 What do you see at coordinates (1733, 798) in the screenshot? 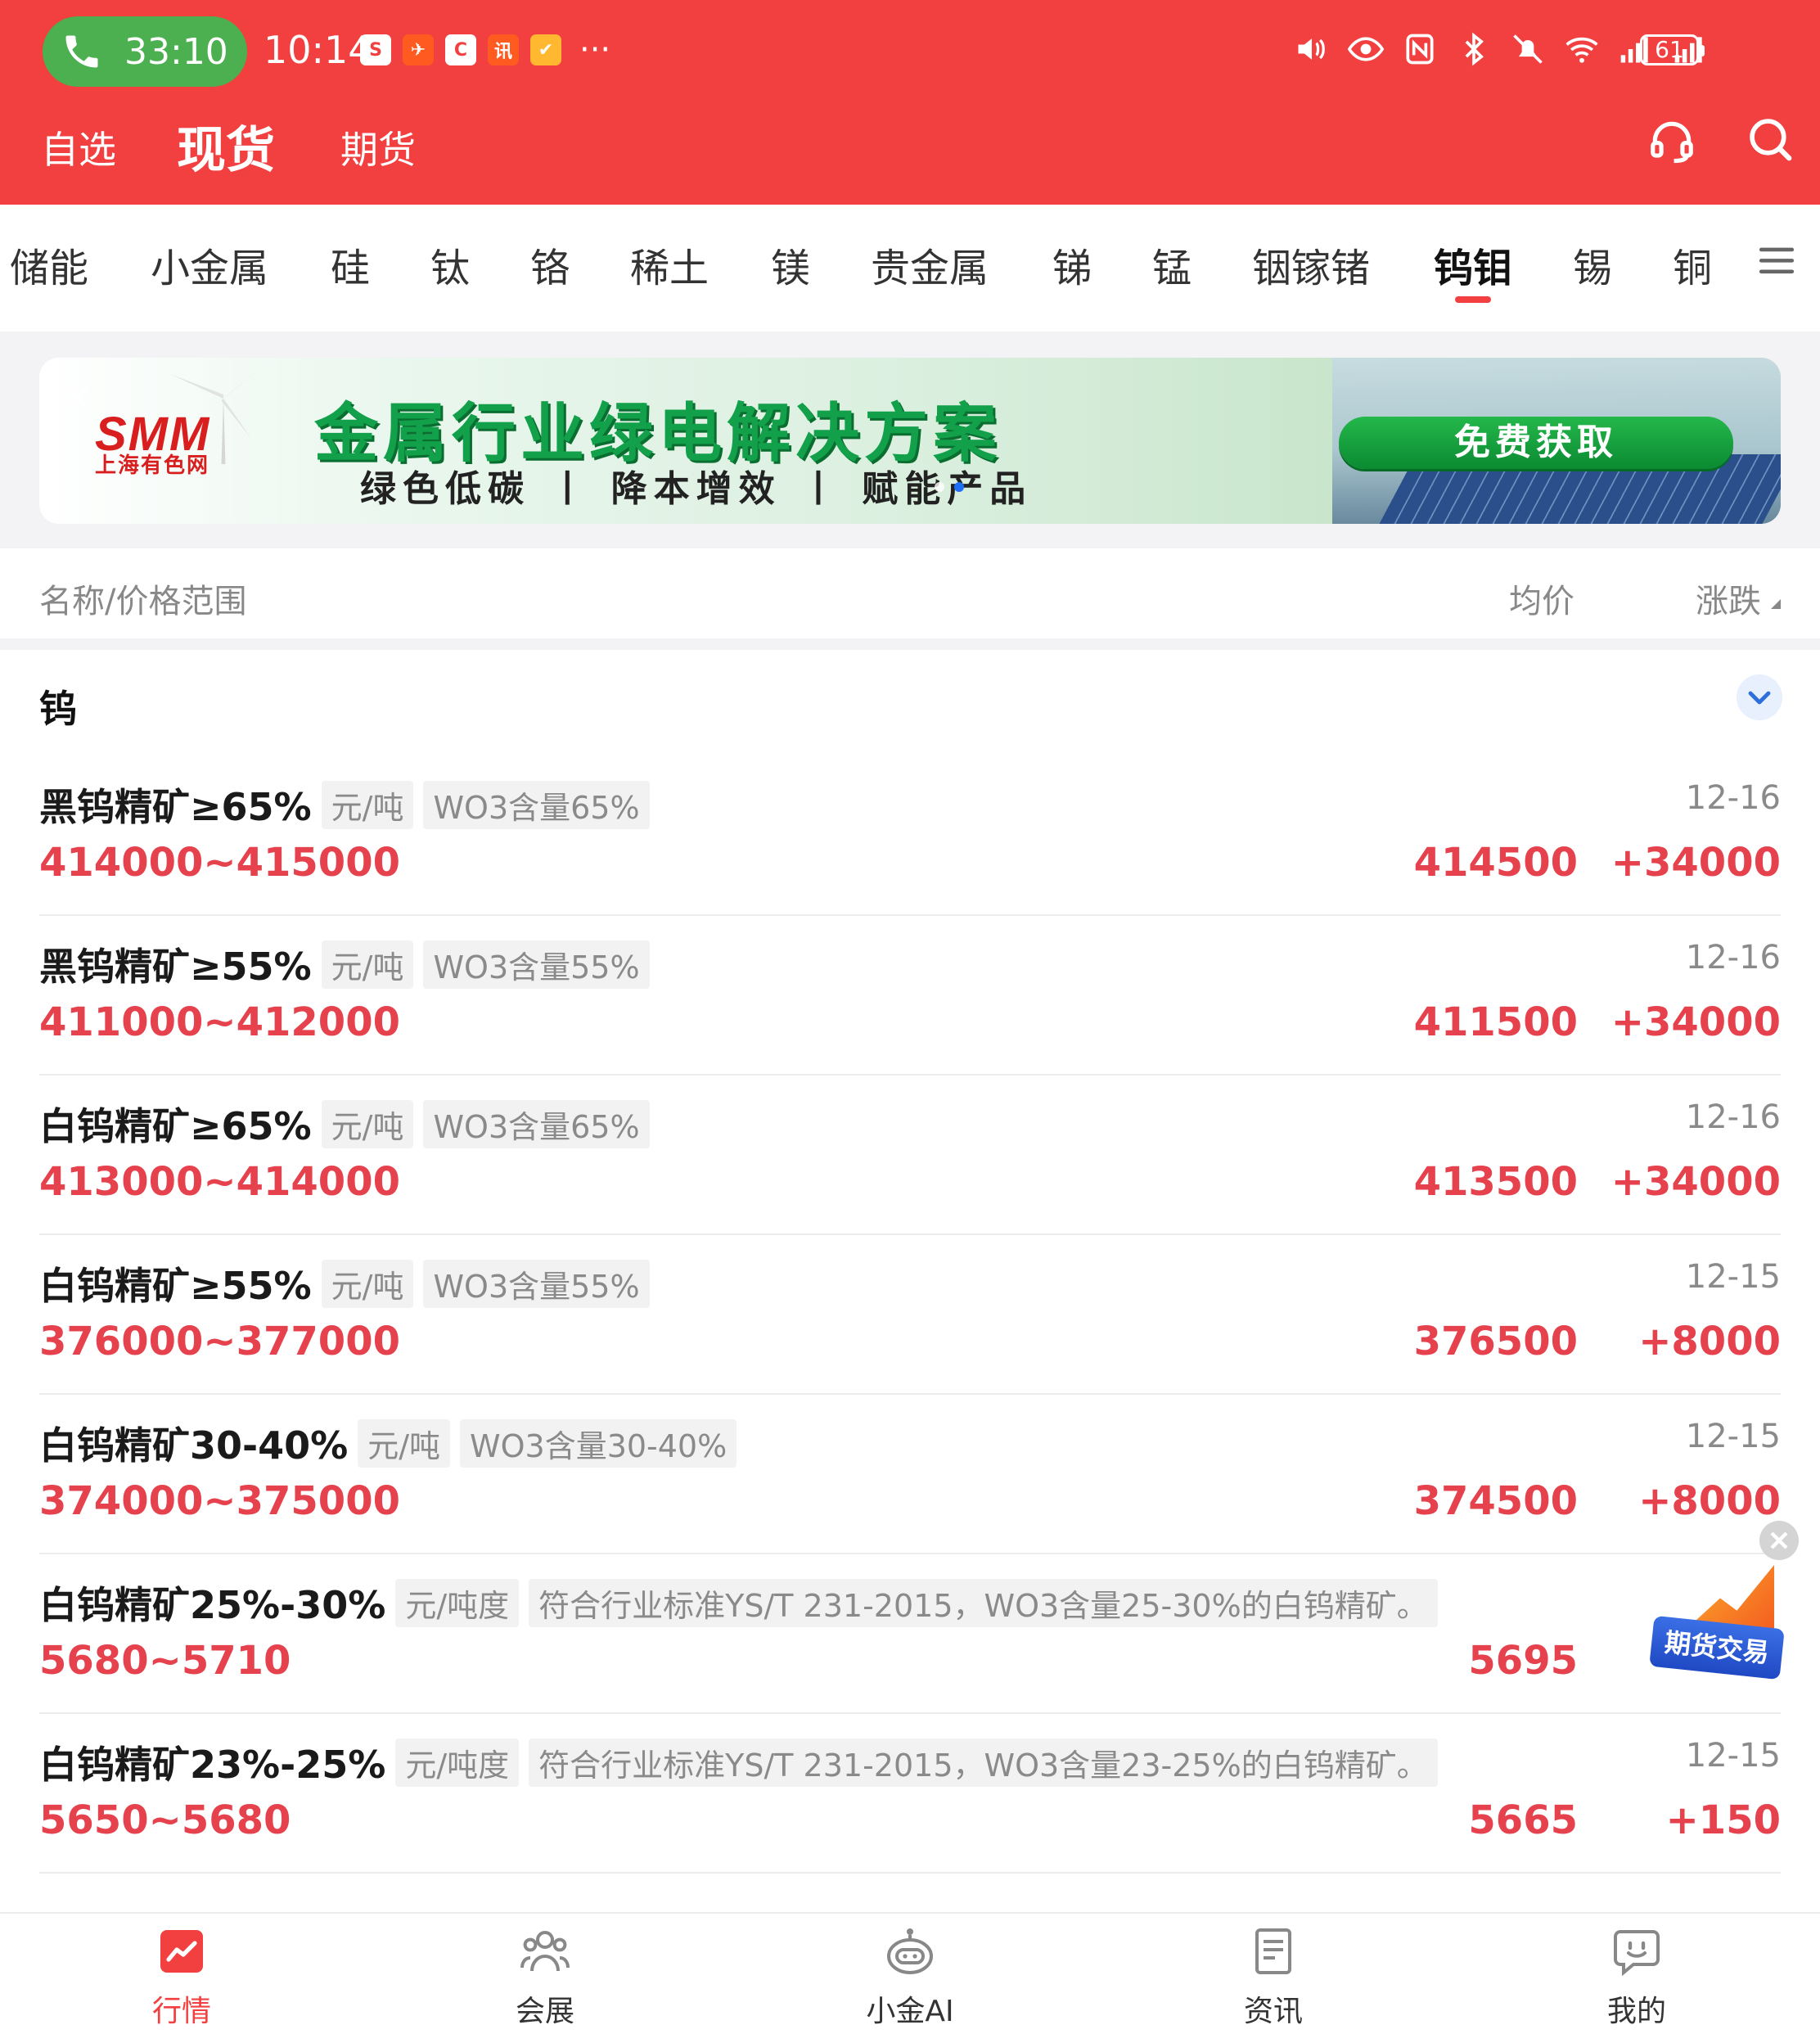
I see `price-date: 12-16` at bounding box center [1733, 798].